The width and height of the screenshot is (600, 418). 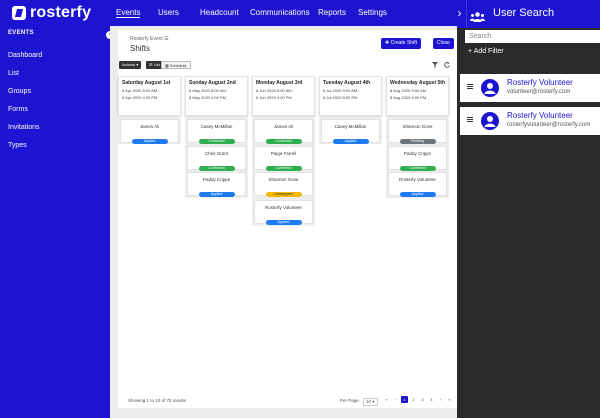 What do you see at coordinates (549, 125) in the screenshot?
I see `user-email: rosterfyvolunteer@rosterfy.com` at bounding box center [549, 125].